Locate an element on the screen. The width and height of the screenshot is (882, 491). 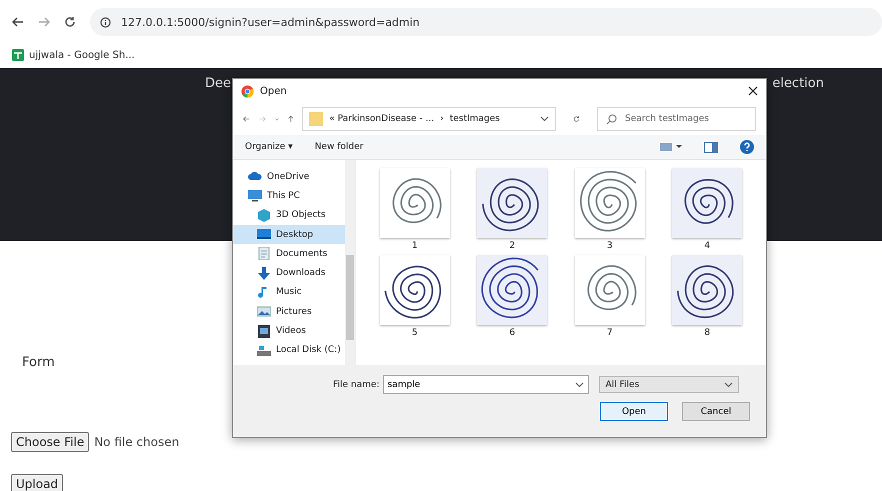
image-file: 1 is located at coordinates (415, 209).